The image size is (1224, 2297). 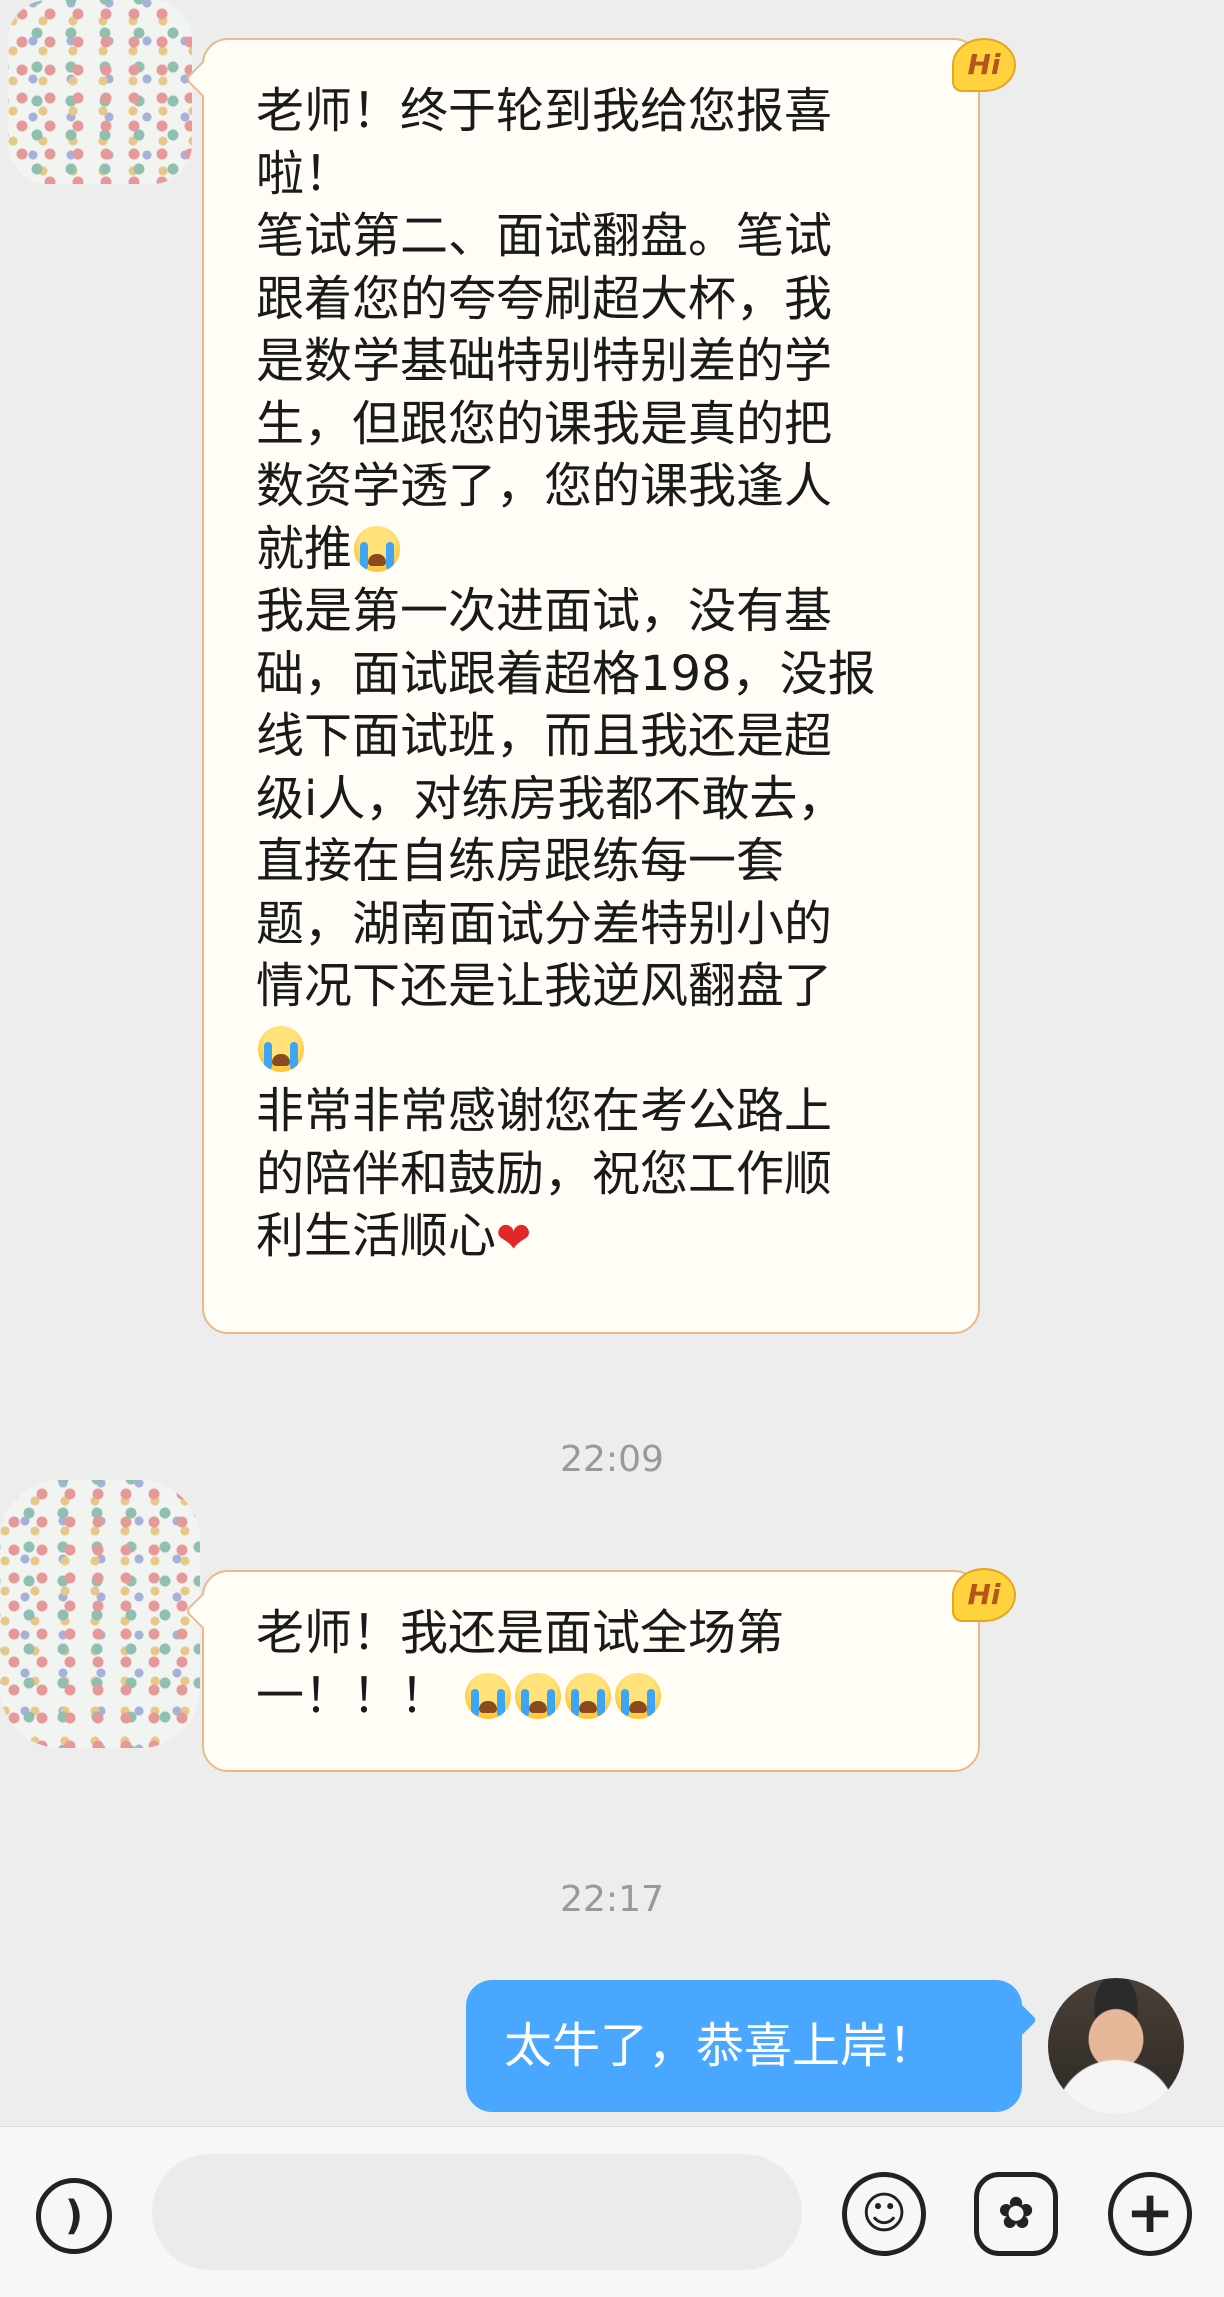 What do you see at coordinates (1016, 2214) in the screenshot?
I see `sticker-icon: ✿` at bounding box center [1016, 2214].